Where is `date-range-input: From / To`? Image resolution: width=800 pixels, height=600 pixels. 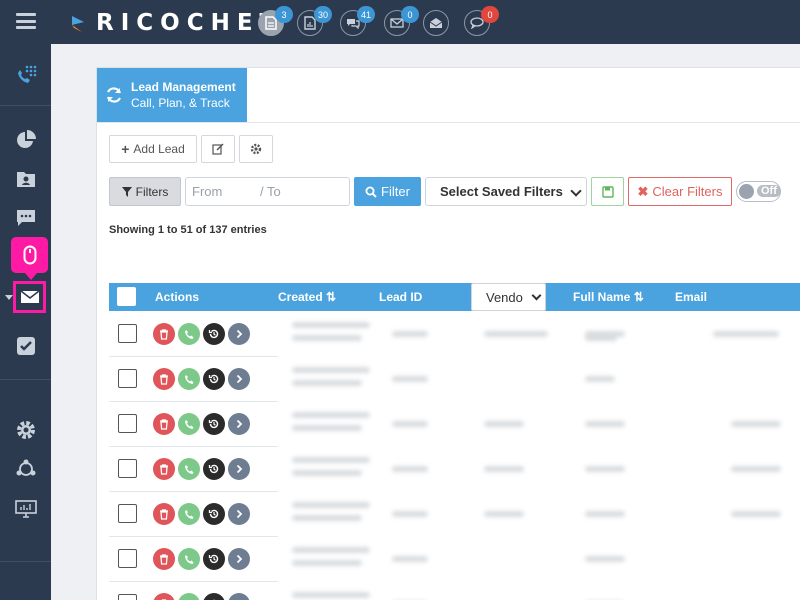
date-range-input: From / To is located at coordinates (267, 191).